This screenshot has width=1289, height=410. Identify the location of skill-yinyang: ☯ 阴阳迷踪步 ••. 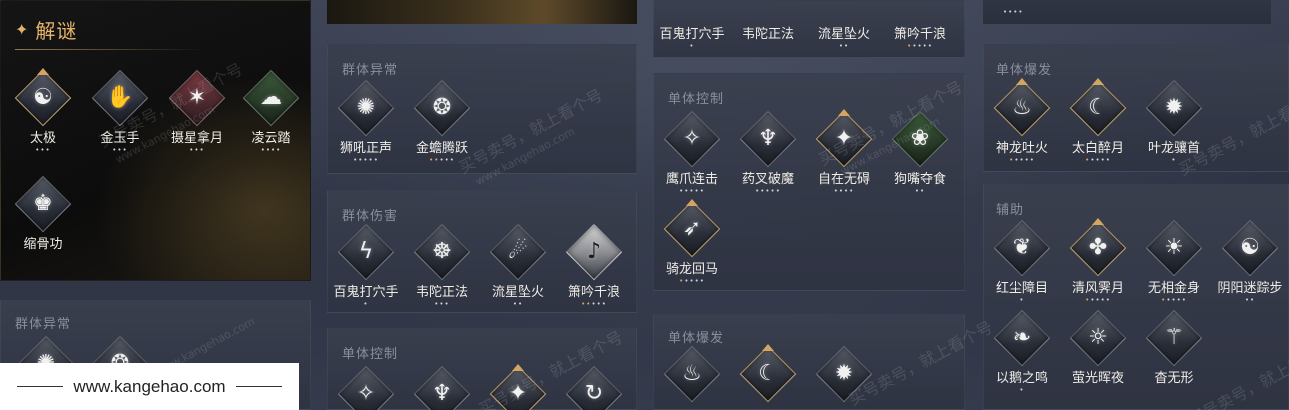
(1250, 261).